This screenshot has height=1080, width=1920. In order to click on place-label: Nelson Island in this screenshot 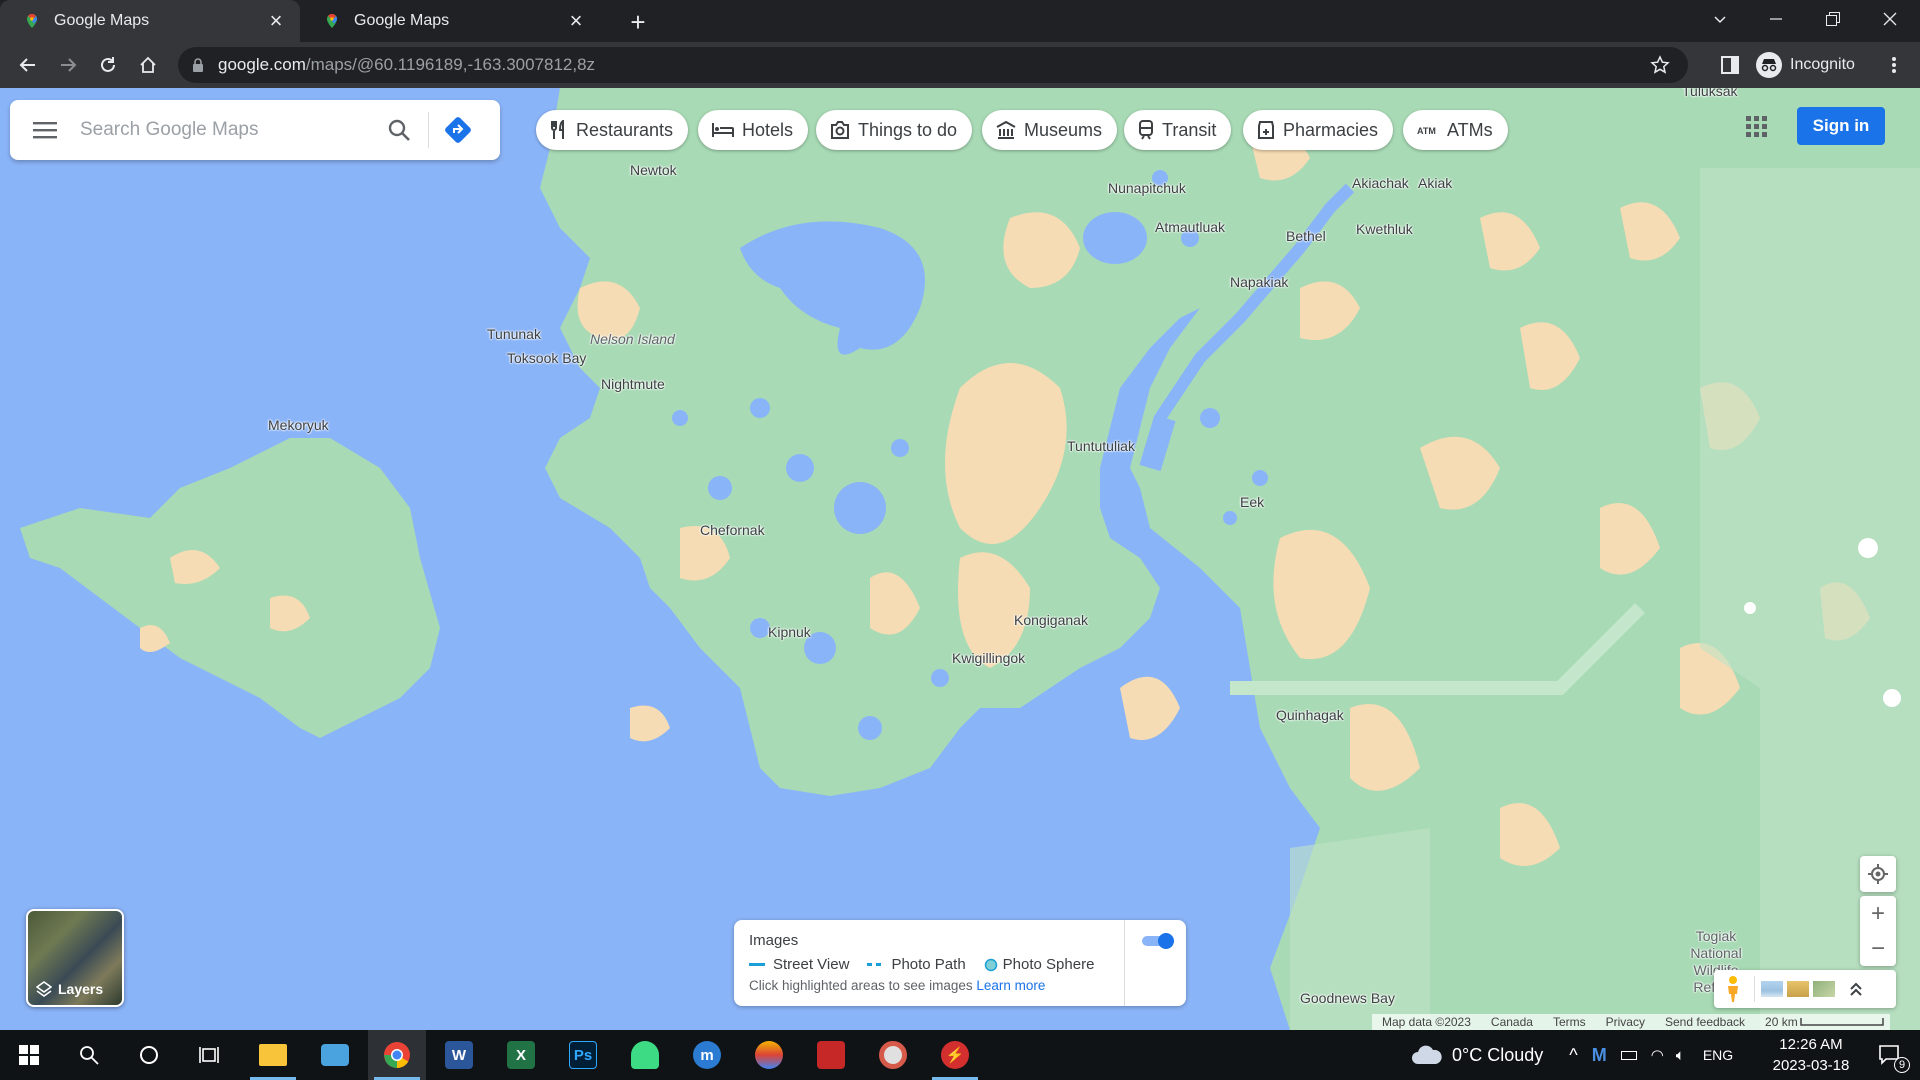, I will do `click(632, 339)`.